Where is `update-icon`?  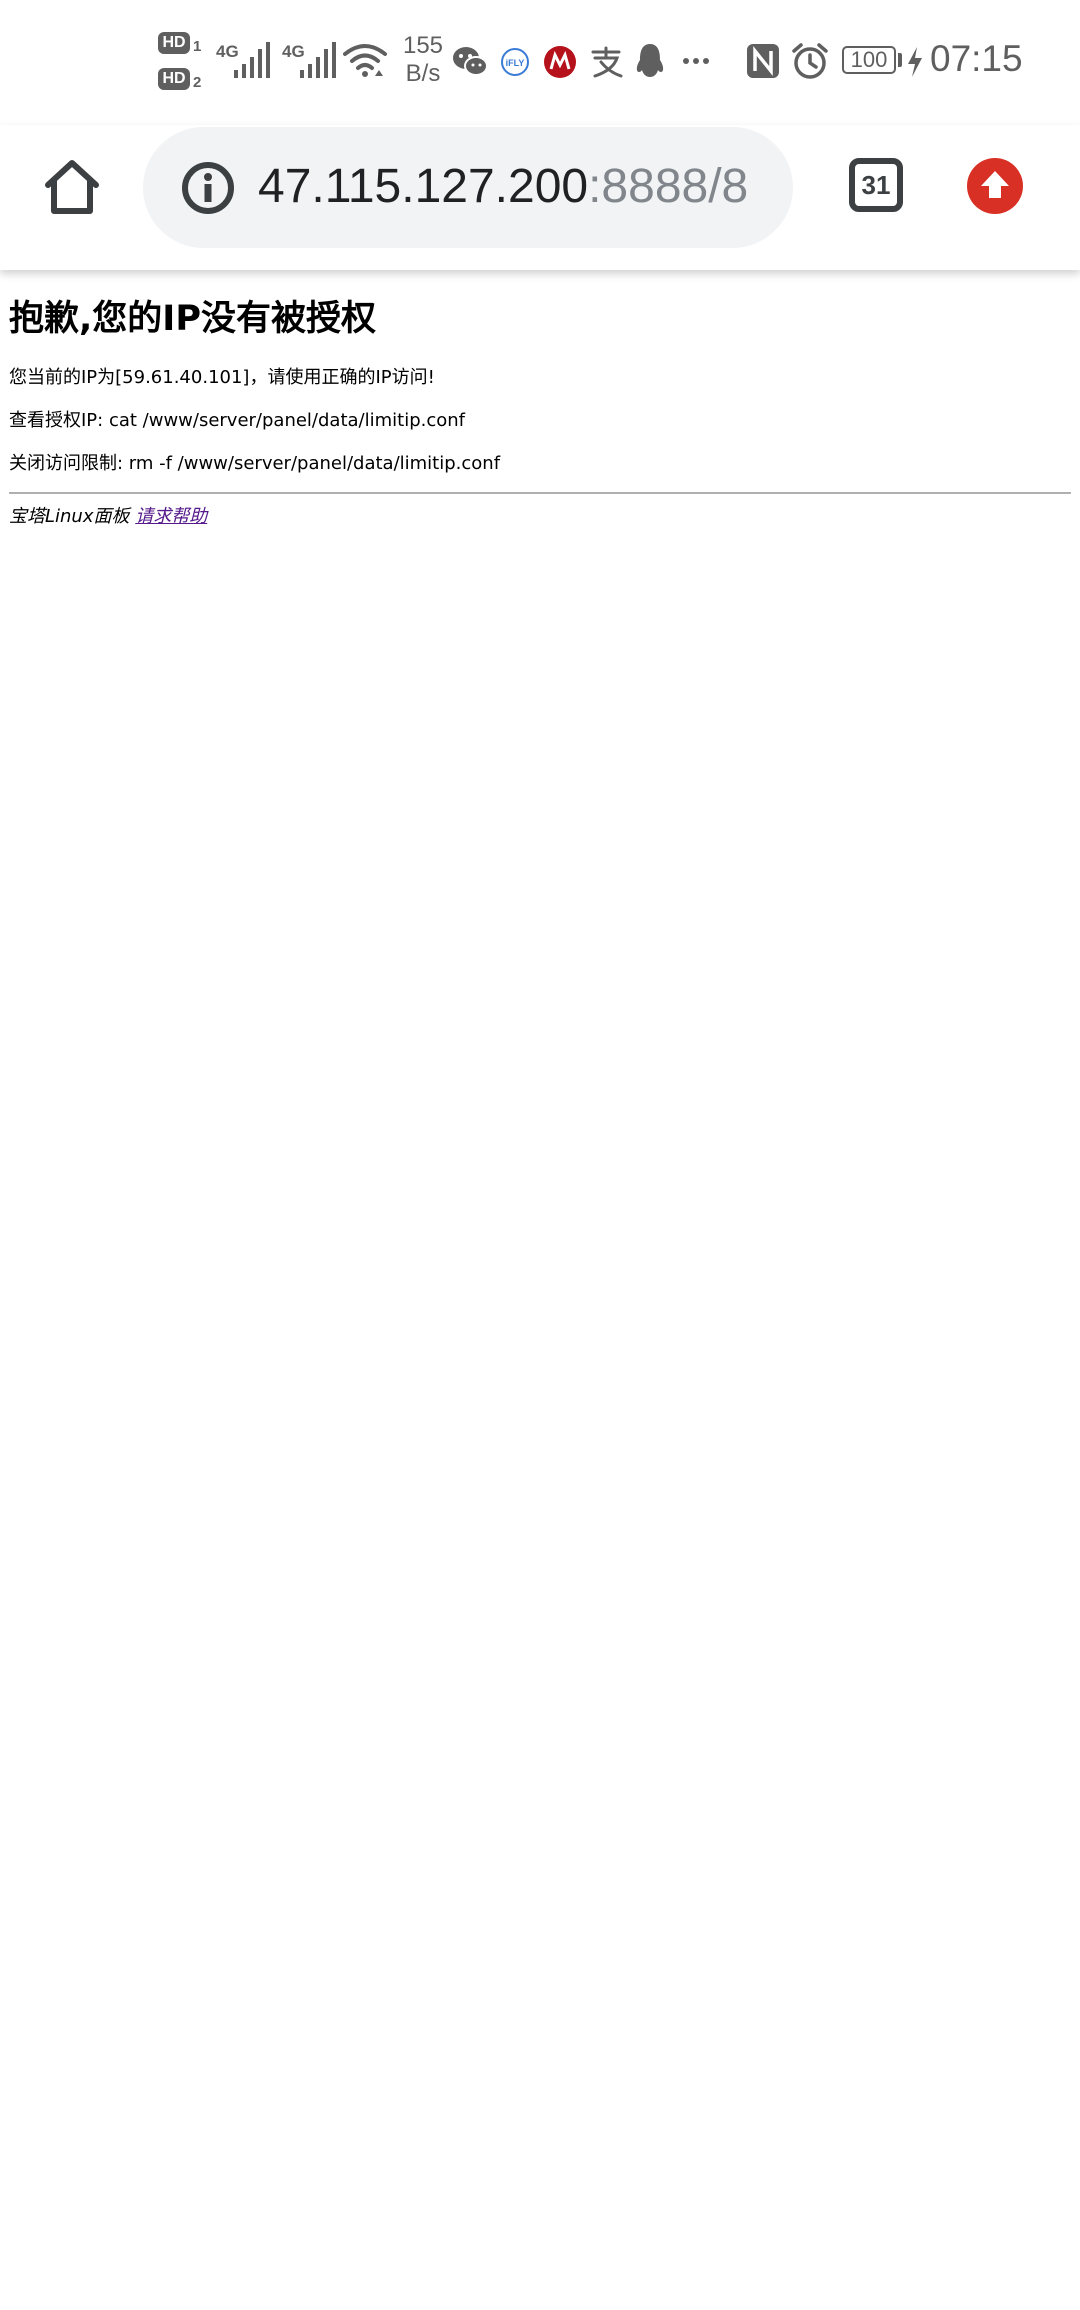 update-icon is located at coordinates (995, 184).